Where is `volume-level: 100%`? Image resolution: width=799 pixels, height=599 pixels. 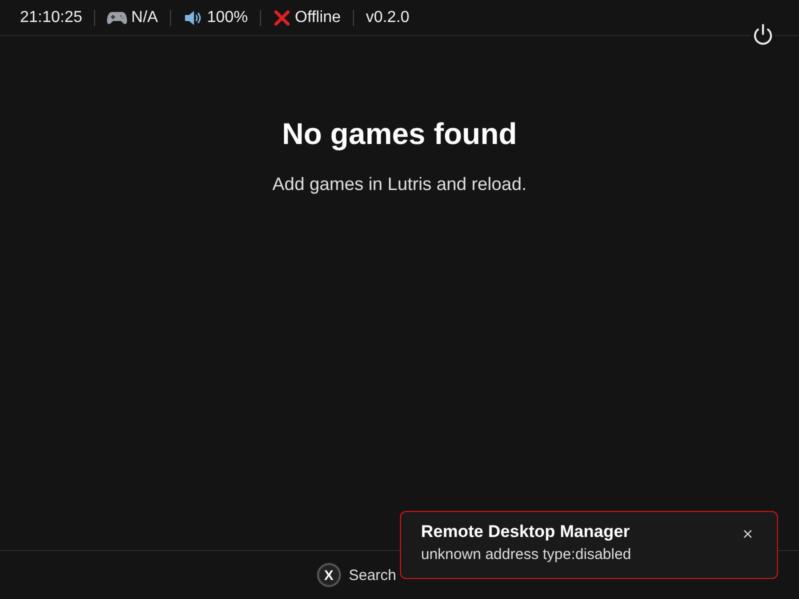 volume-level: 100% is located at coordinates (227, 17).